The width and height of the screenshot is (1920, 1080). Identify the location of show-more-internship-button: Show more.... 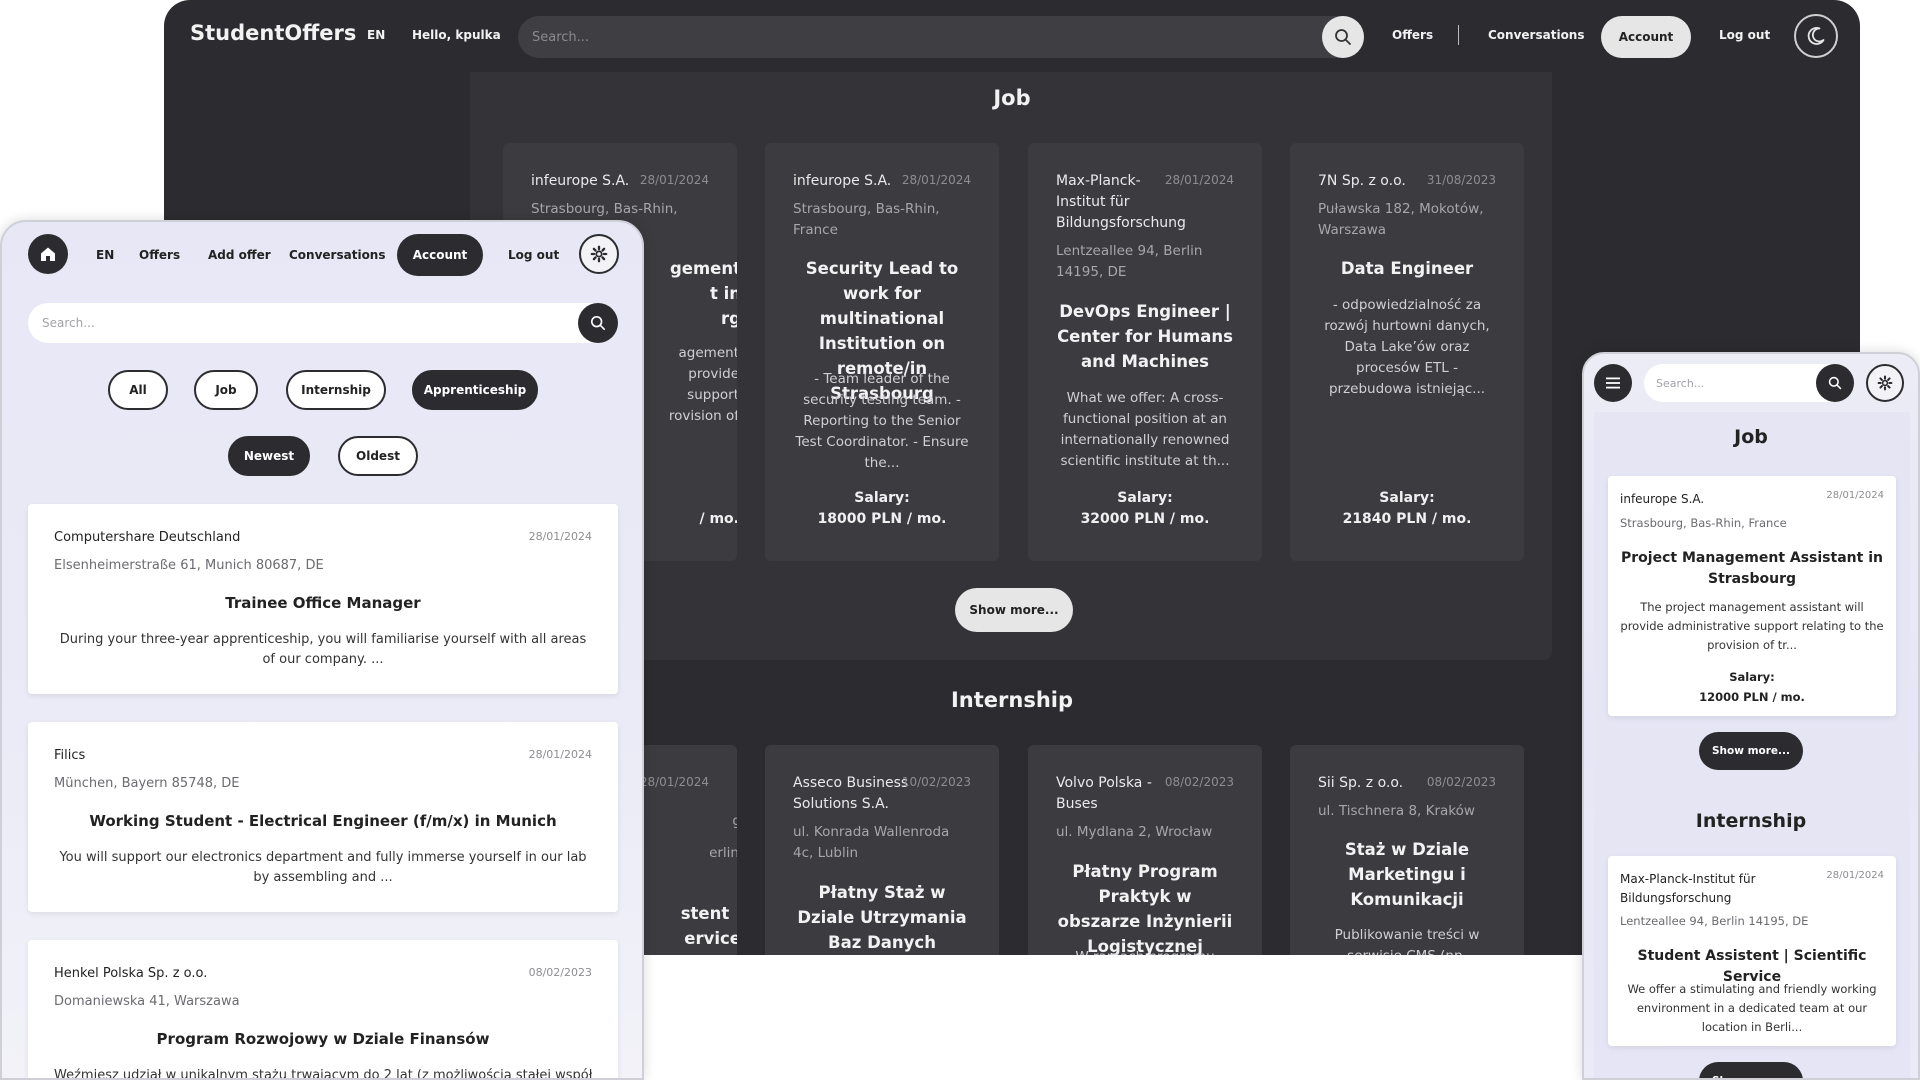
(1751, 1070).